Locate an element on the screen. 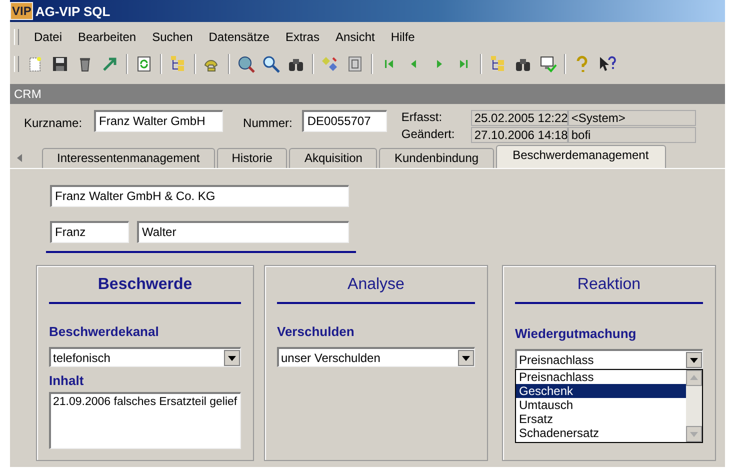 Image resolution: width=731 pixels, height=470 pixels. refresh-icon is located at coordinates (144, 64).